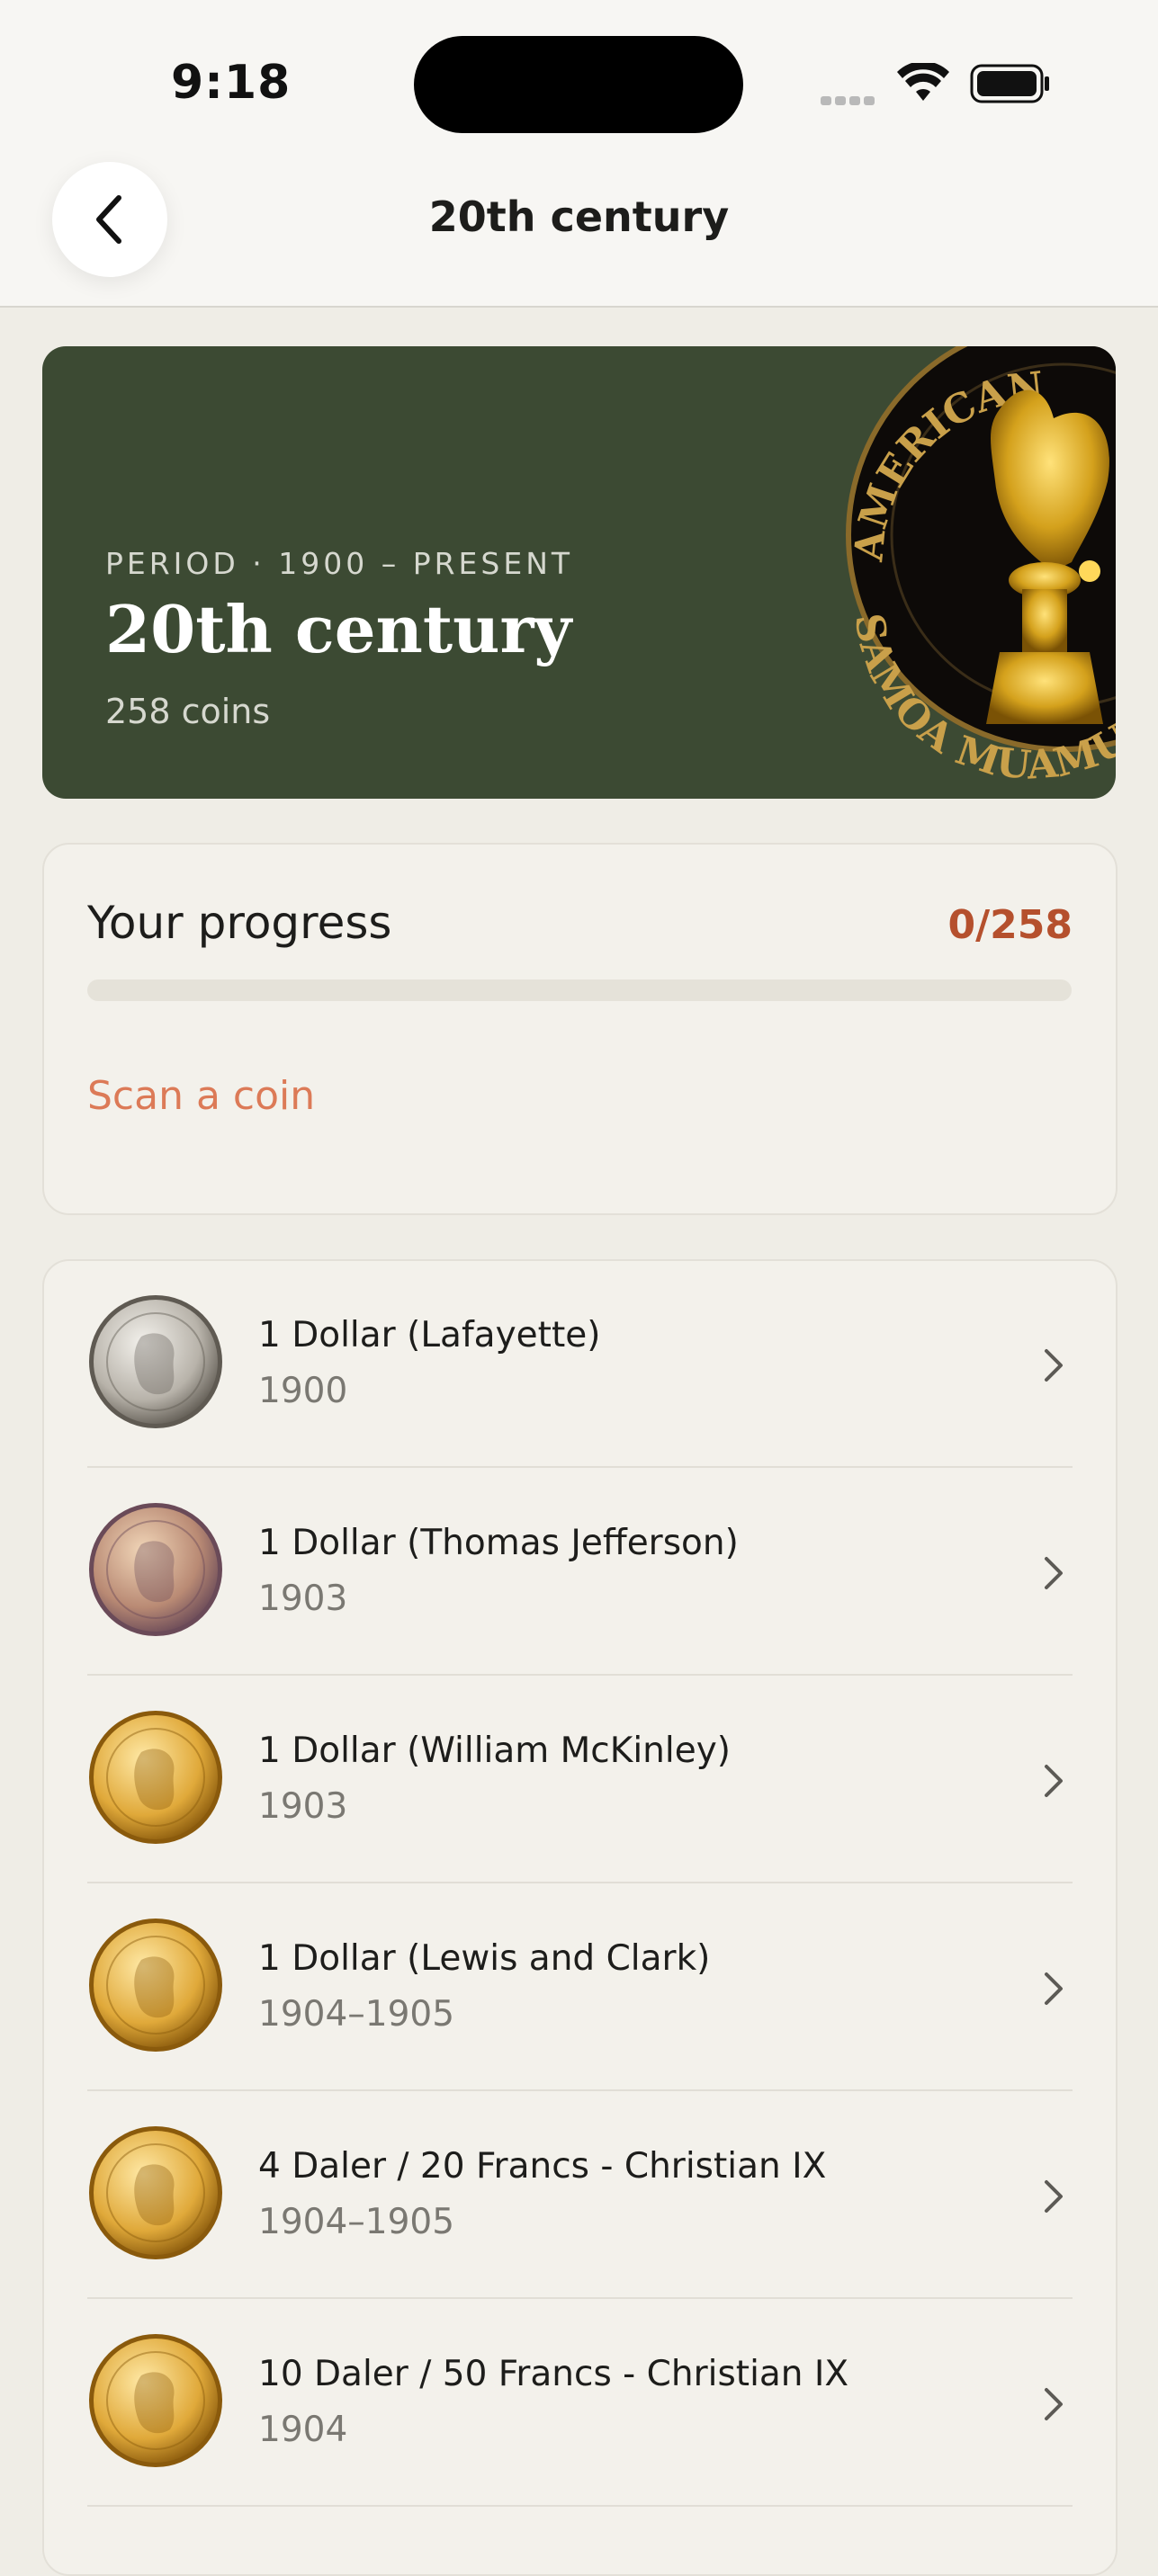 The width and height of the screenshot is (1158, 2576). What do you see at coordinates (239, 923) in the screenshot?
I see `progress-label: Your progress` at bounding box center [239, 923].